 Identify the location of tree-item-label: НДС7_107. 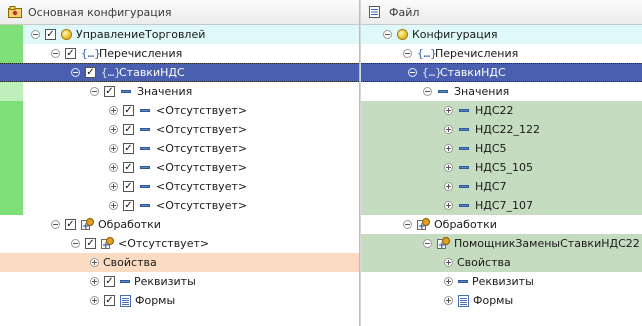
(504, 205).